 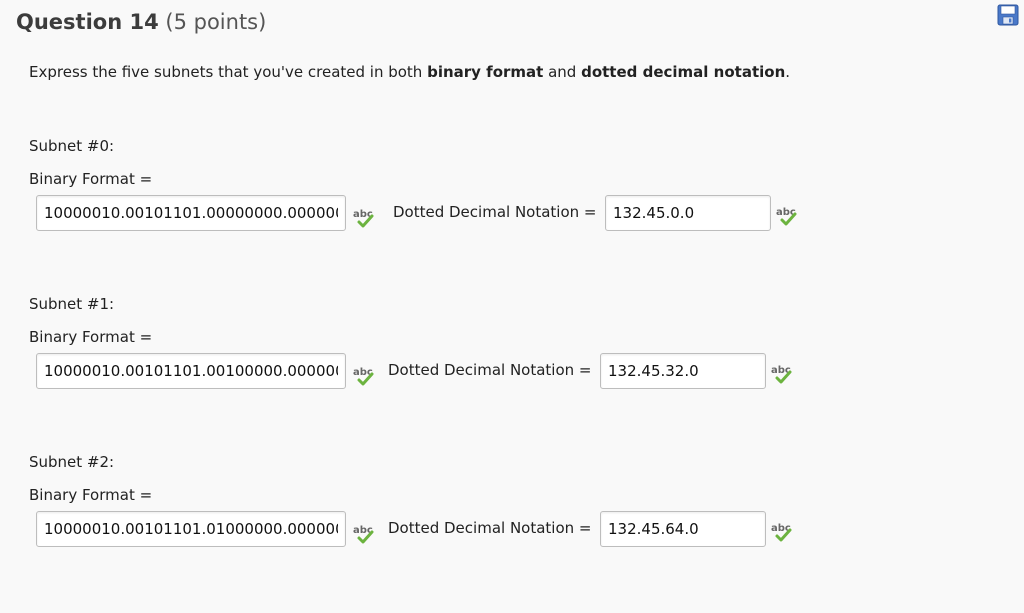 I want to click on question-points: (5 points), so click(x=216, y=22).